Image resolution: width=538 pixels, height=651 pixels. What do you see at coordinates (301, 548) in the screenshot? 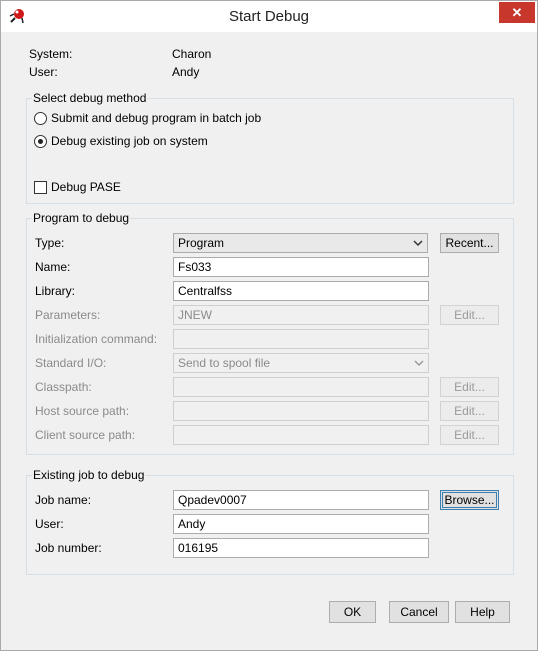
I see `job-number-input: 016195` at bounding box center [301, 548].